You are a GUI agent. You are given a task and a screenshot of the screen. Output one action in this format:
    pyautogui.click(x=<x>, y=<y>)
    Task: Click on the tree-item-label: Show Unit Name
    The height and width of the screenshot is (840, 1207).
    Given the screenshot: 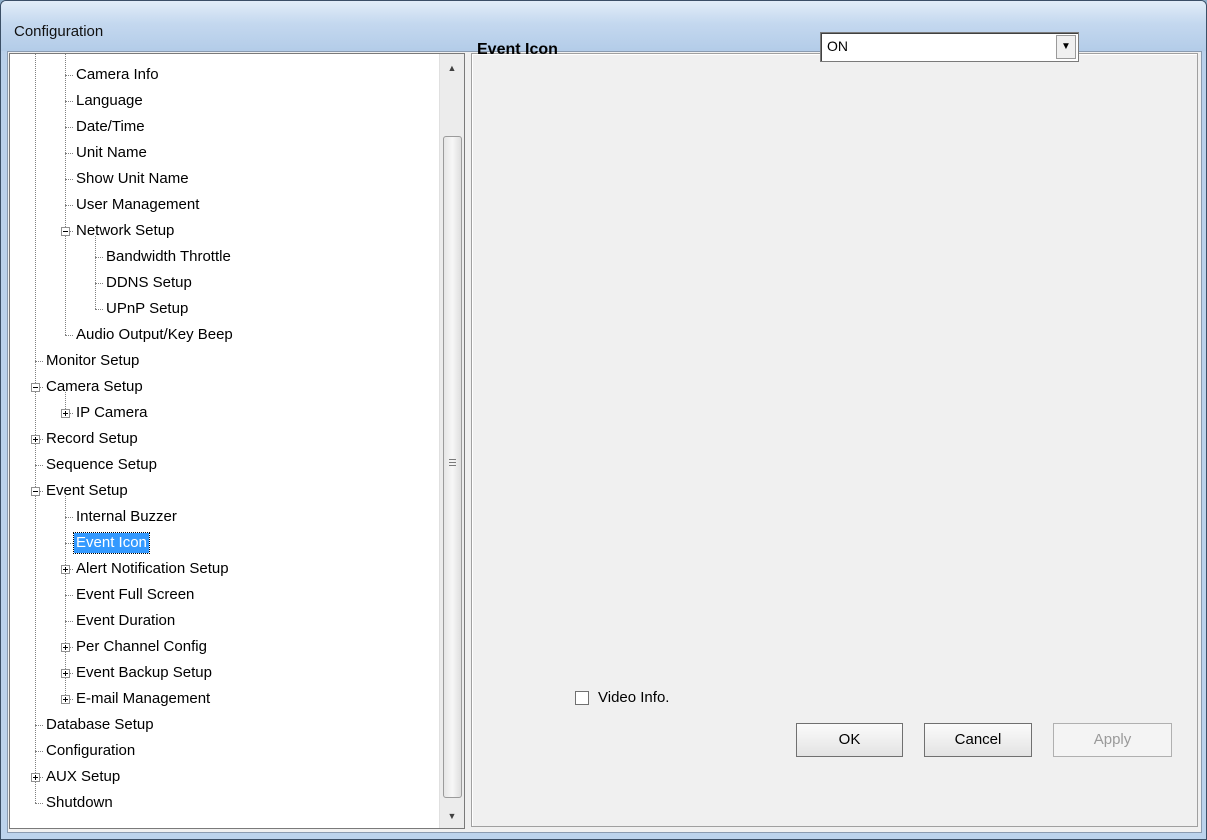 What is the action you would take?
    pyautogui.click(x=132, y=178)
    